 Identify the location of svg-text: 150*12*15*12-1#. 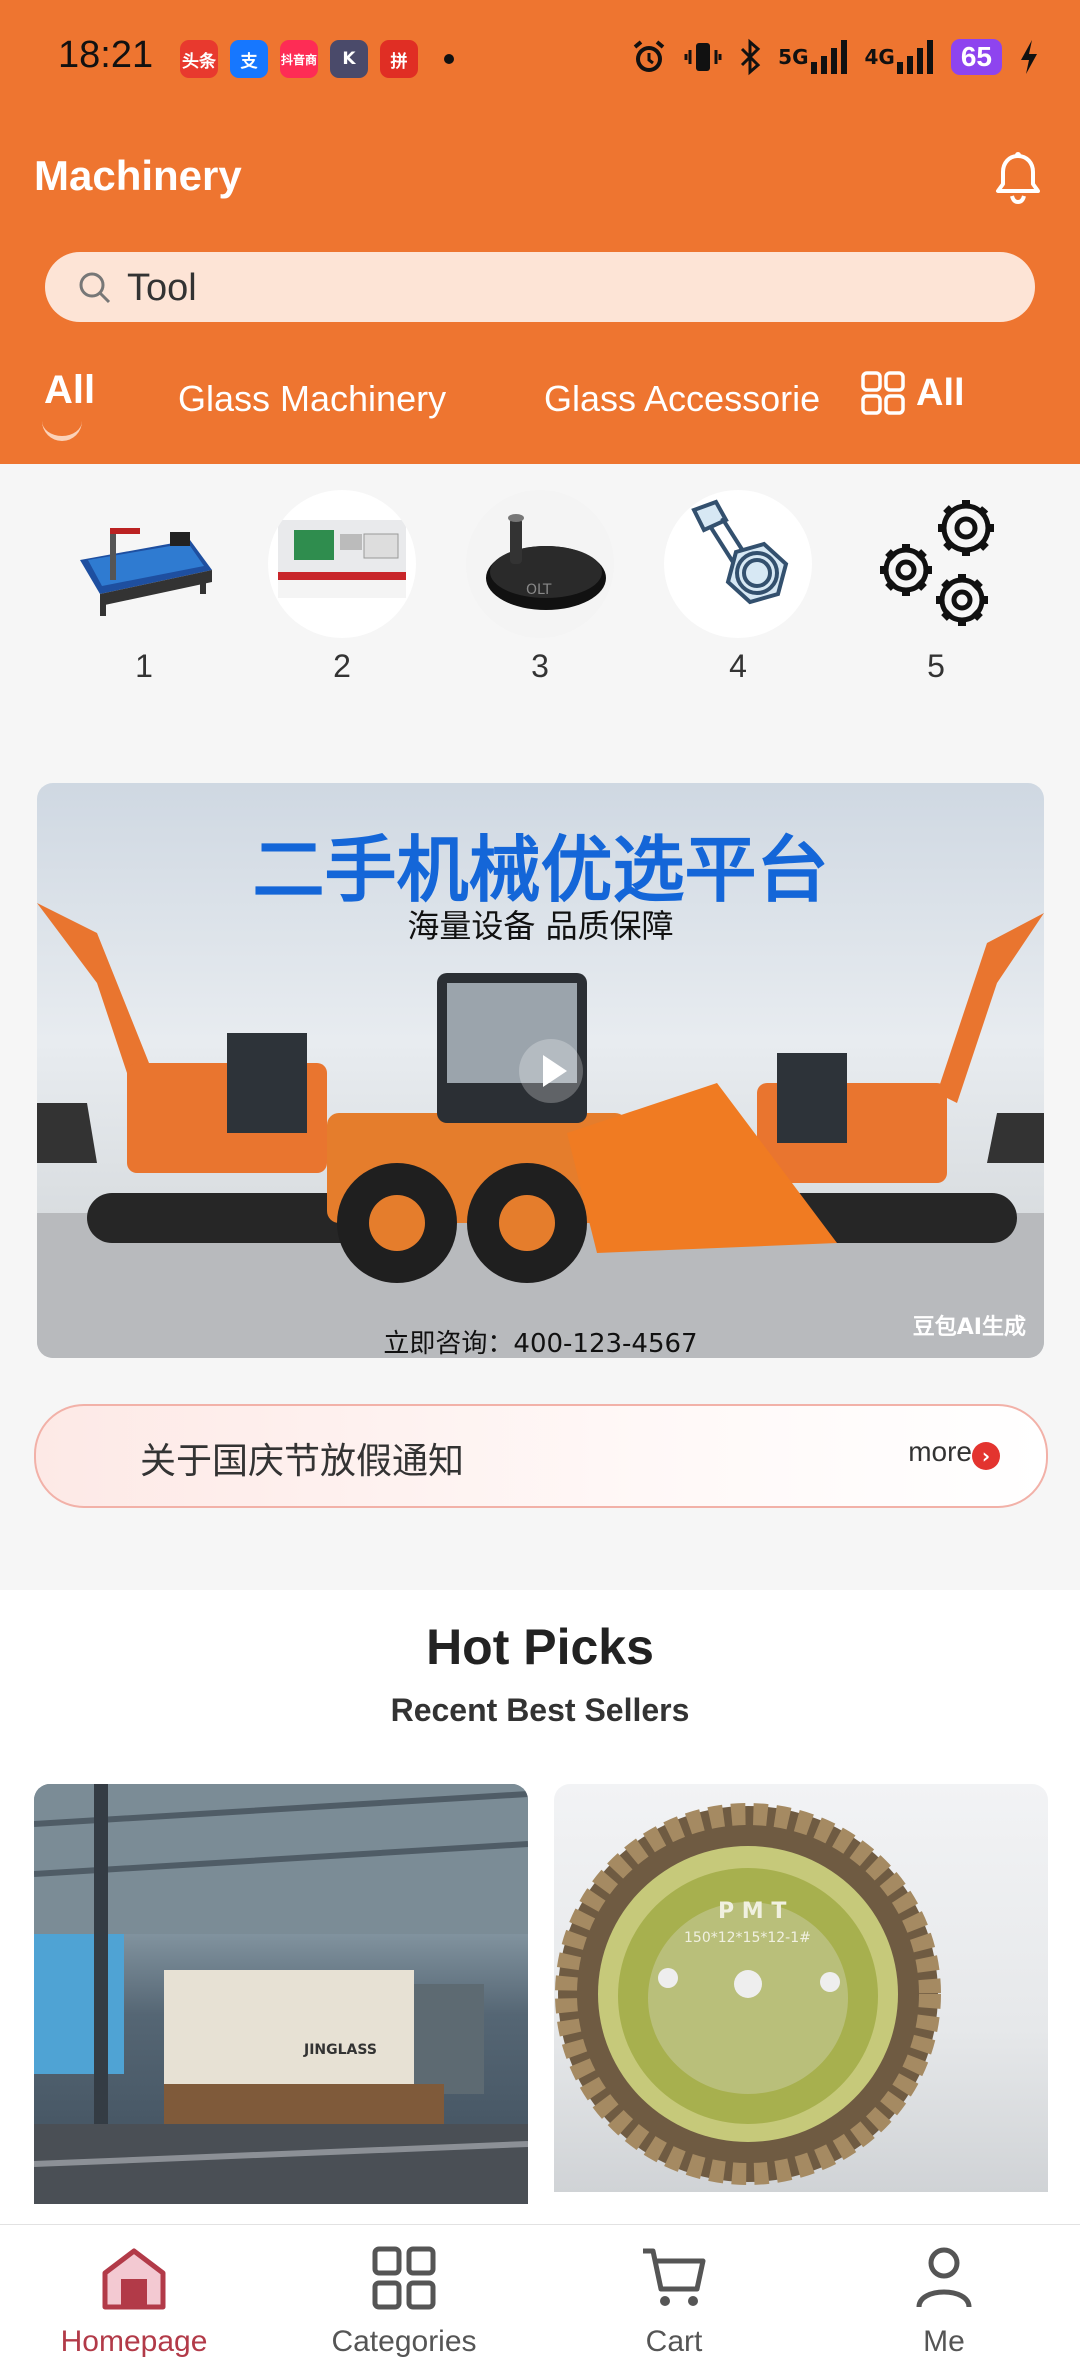
(747, 1938).